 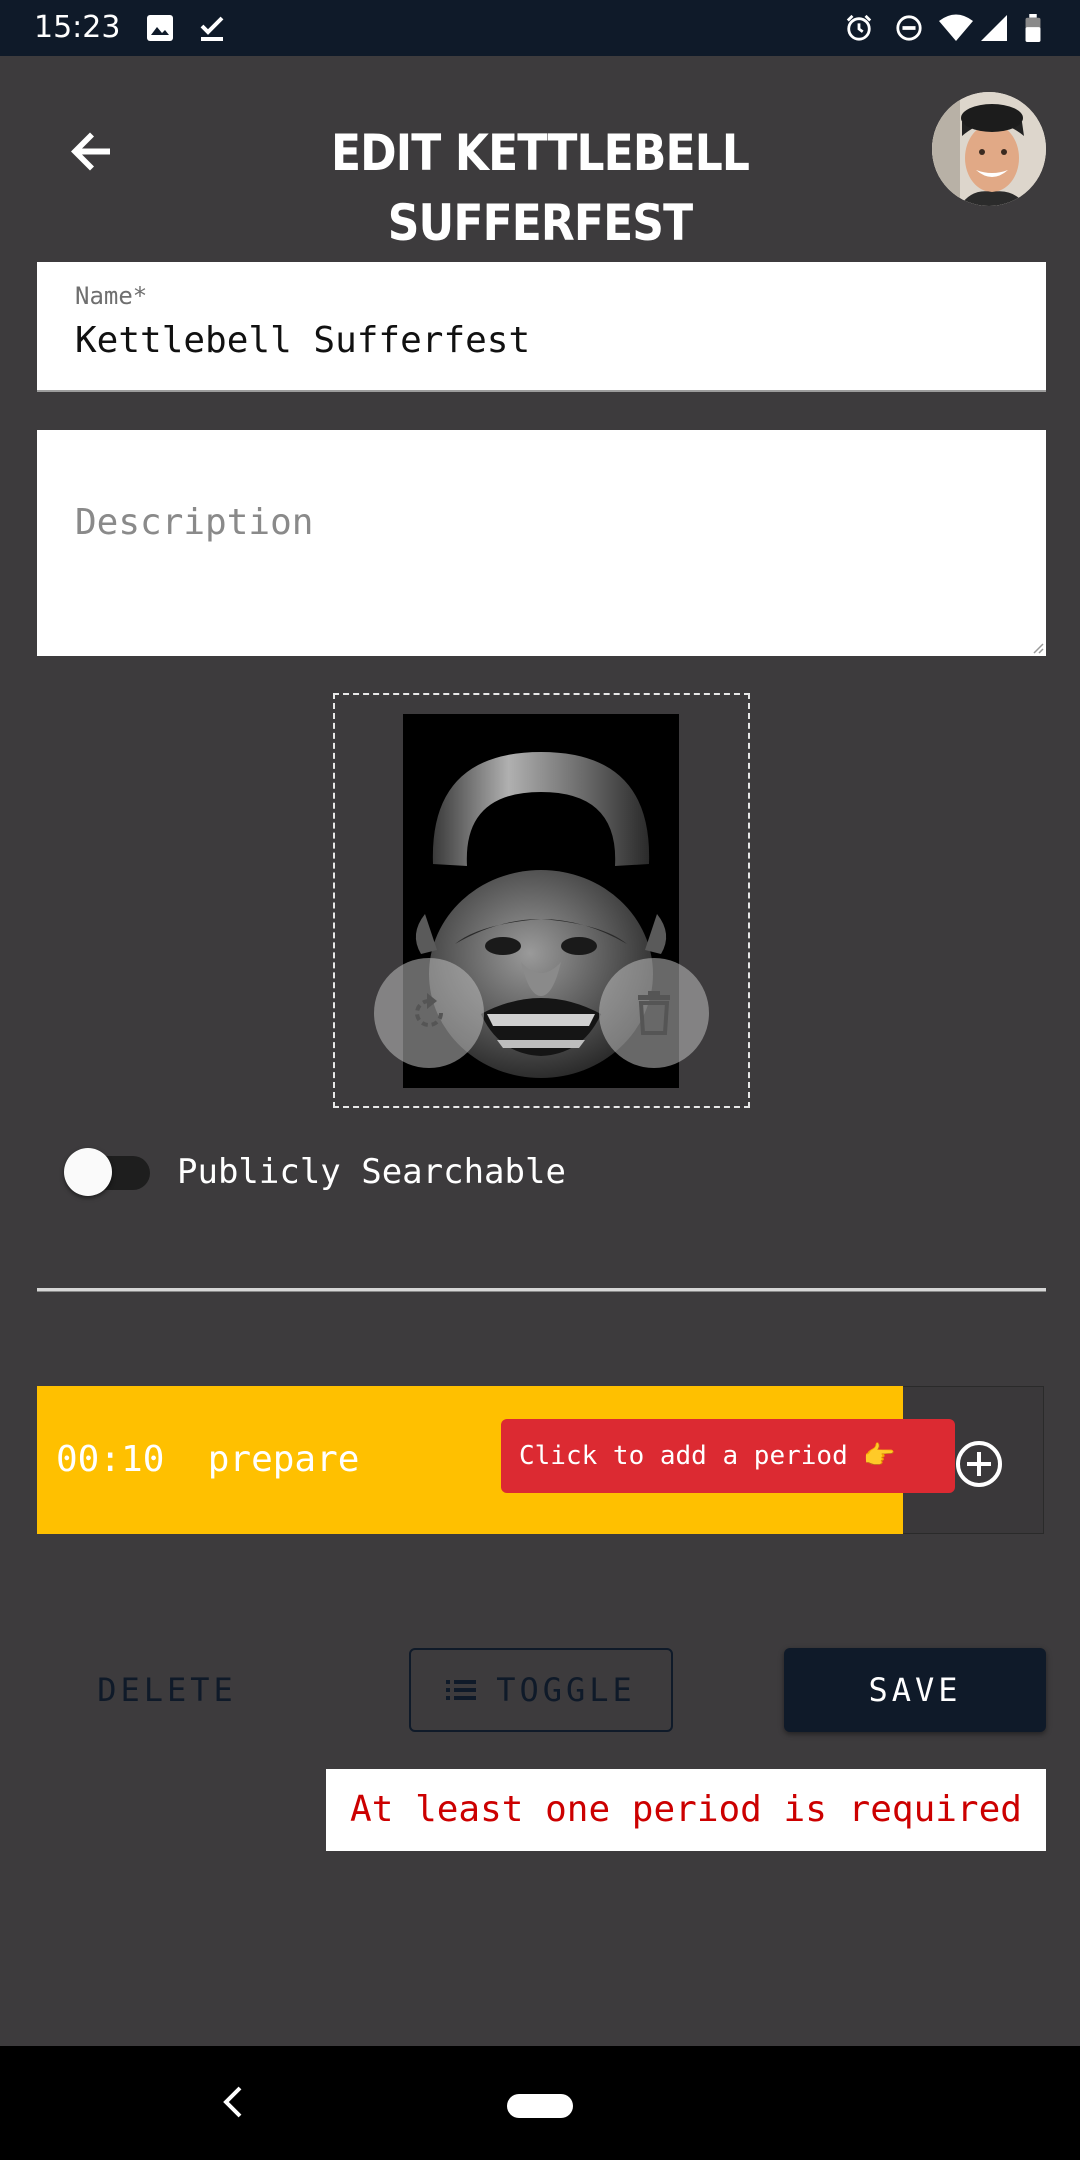 I want to click on image-icon, so click(x=160, y=28).